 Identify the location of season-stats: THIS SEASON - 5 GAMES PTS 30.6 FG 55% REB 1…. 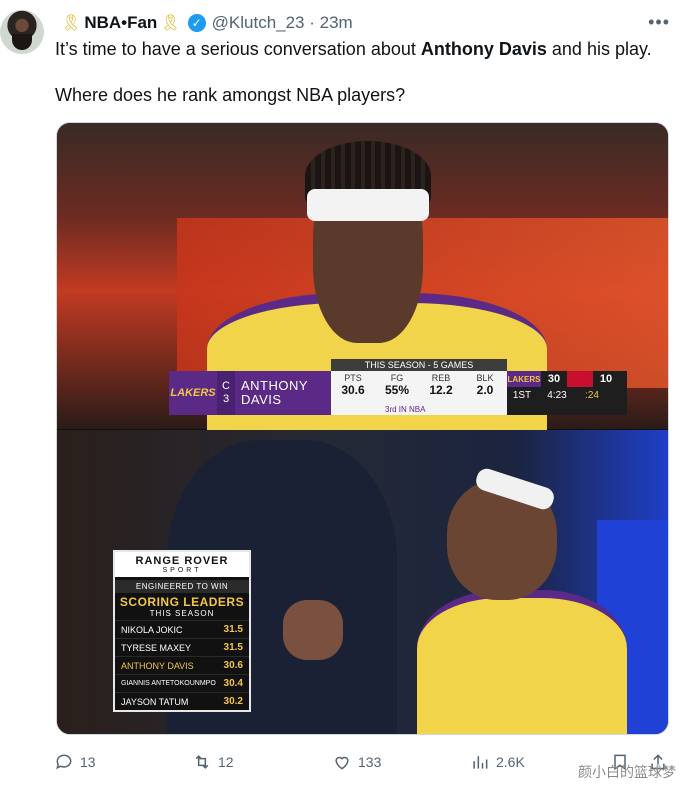
(419, 387).